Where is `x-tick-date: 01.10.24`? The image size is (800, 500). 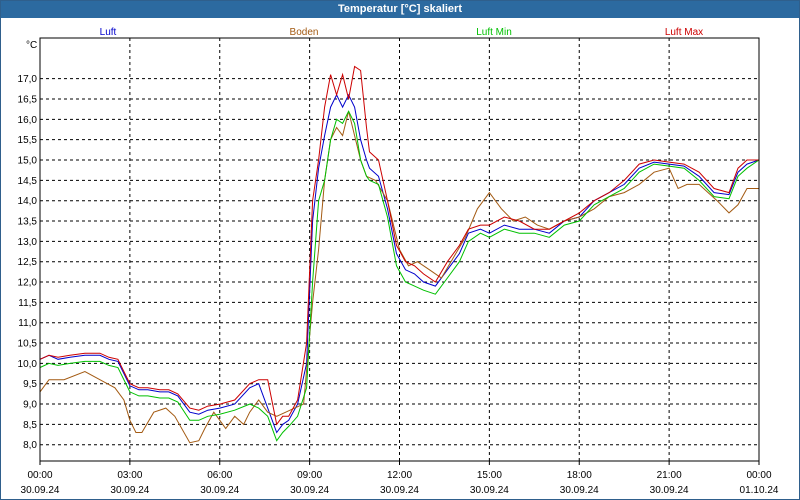 x-tick-date: 01.10.24 is located at coordinates (759, 490).